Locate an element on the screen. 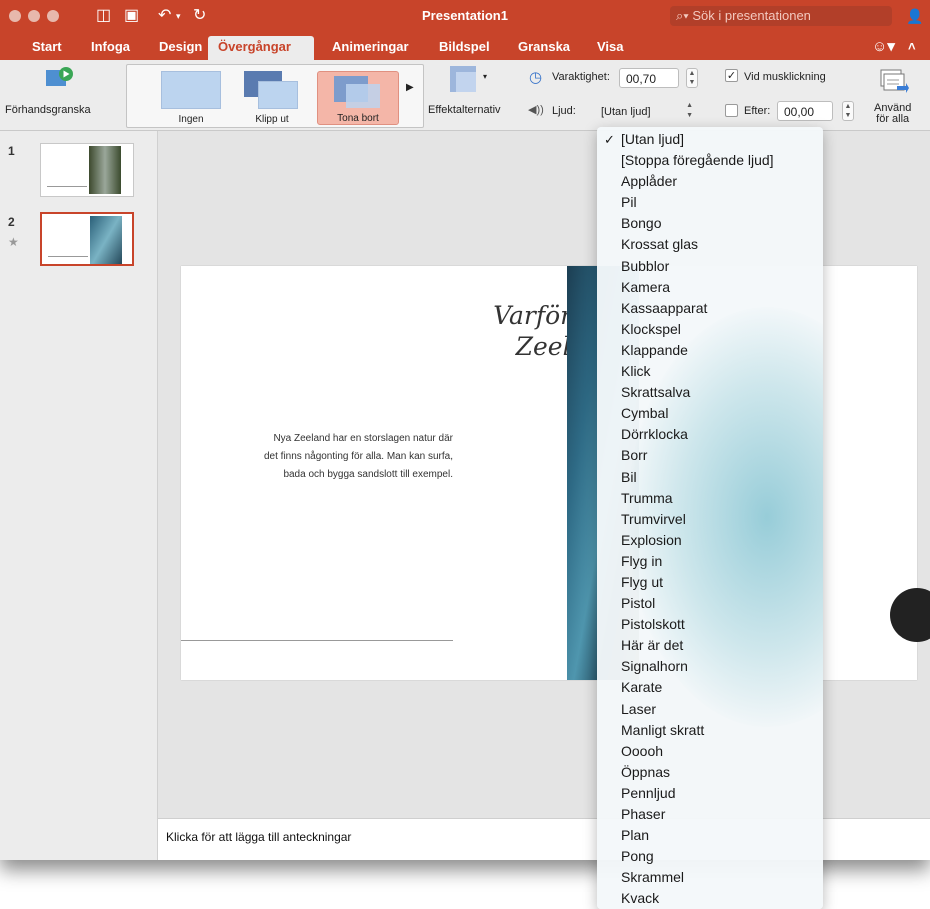 Image resolution: width=930 pixels, height=909 pixels. sound-option-label: Pong is located at coordinates (637, 856).